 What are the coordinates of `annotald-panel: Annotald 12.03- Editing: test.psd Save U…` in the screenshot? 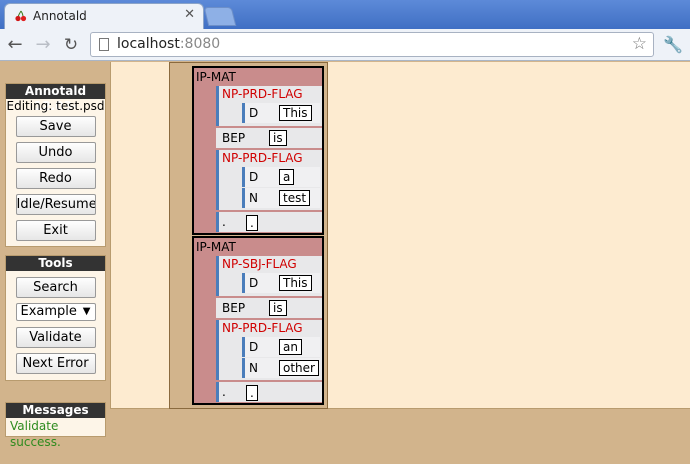 It's located at (55, 165).